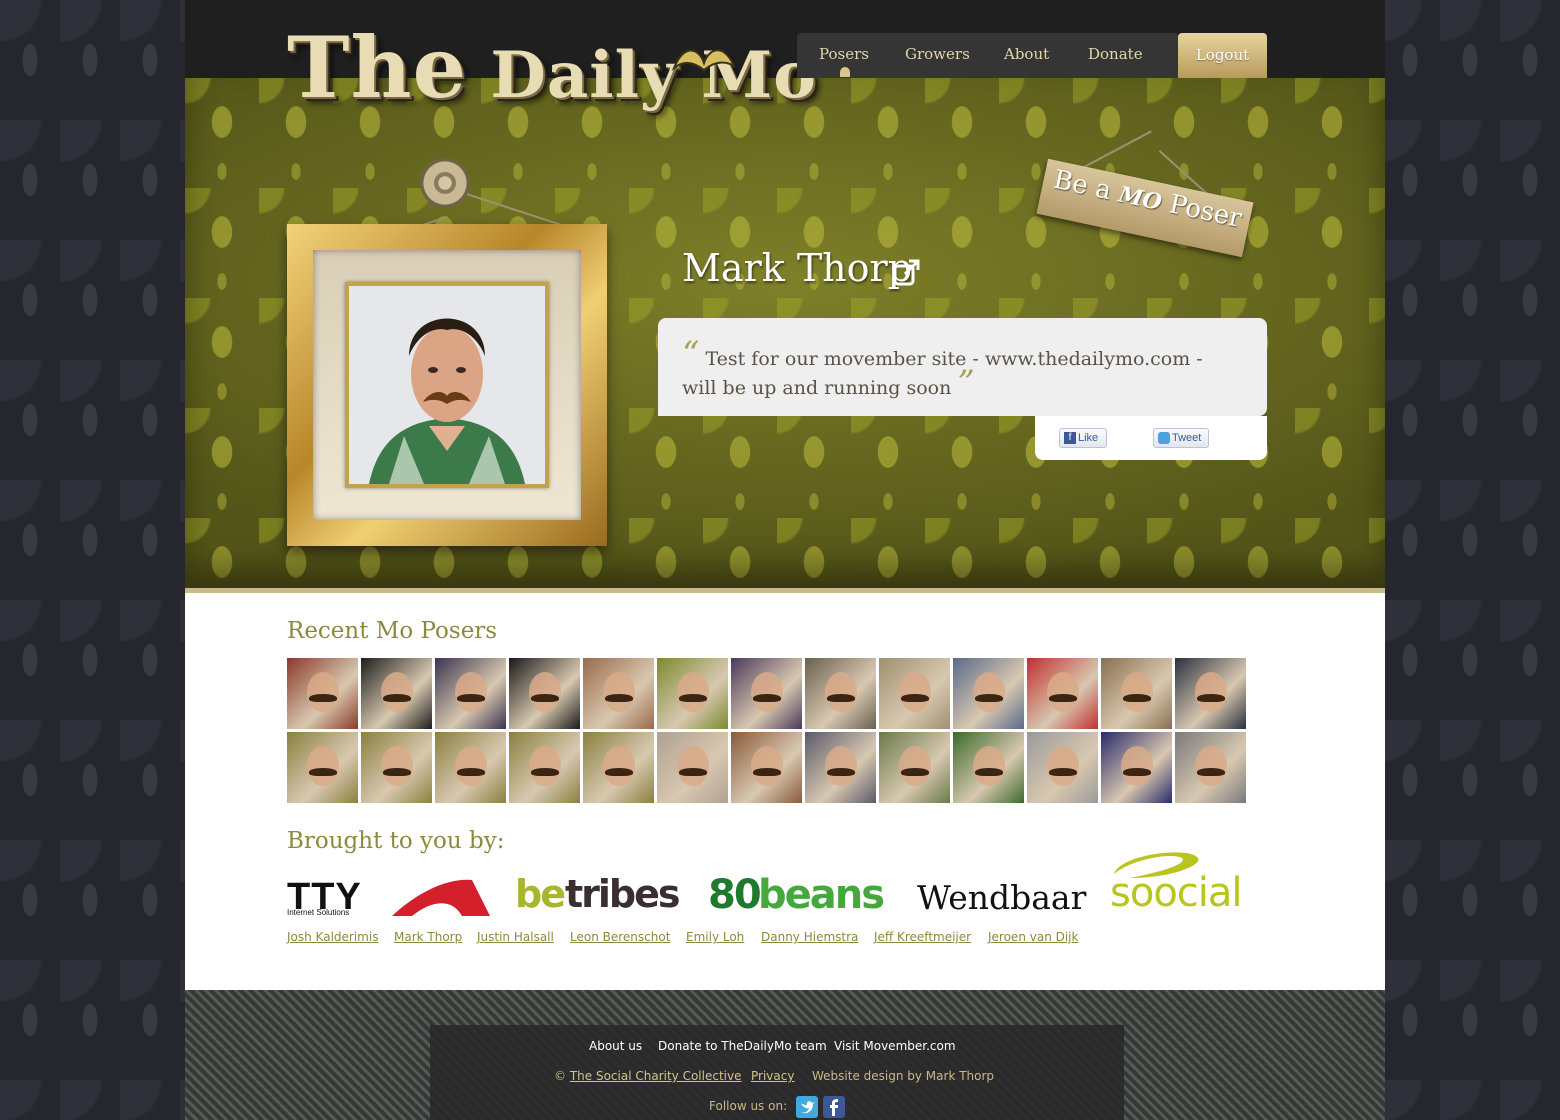 The image size is (1560, 1120). Describe the element at coordinates (895, 1046) in the screenshot. I see `footer-movember-link: Visit Movember.com` at that location.